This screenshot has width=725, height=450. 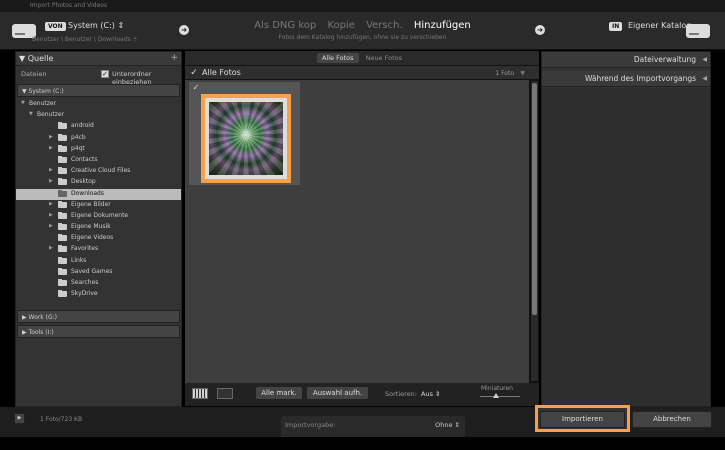 What do you see at coordinates (221, 72) in the screenshot?
I see `grid-header-title: Alle Fotos` at bounding box center [221, 72].